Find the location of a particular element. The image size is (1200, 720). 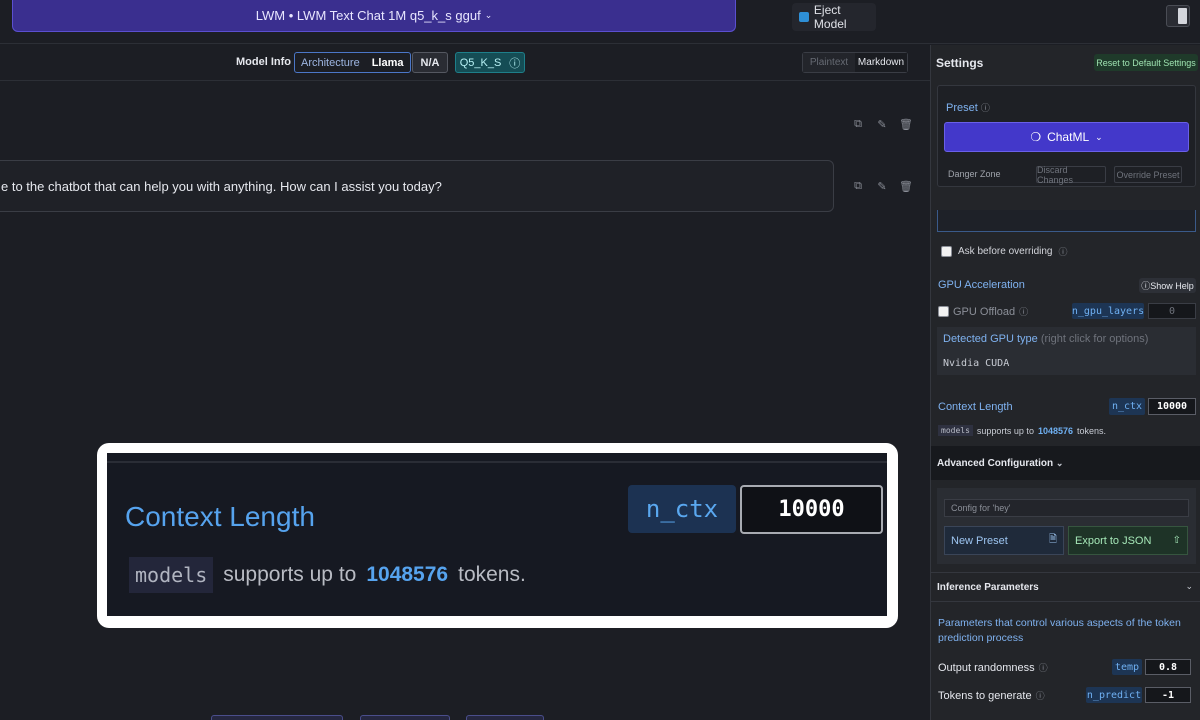

gpu-offload-row: GPU Offload ⓘ is located at coordinates (983, 311).